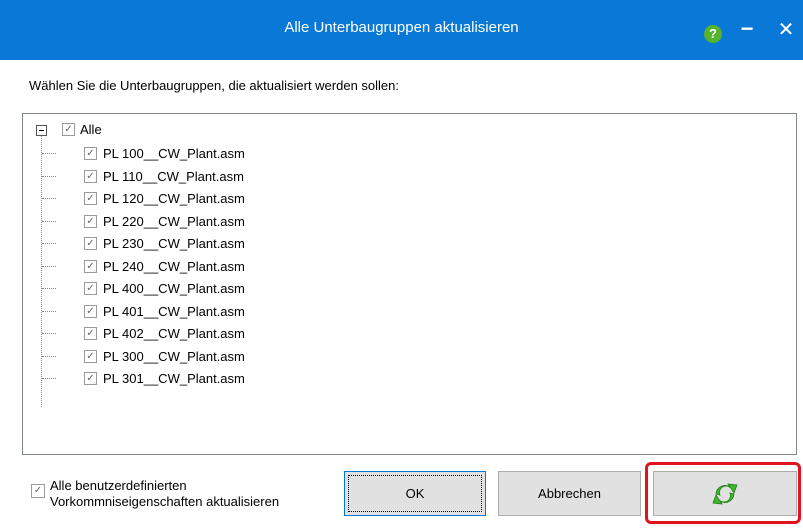 The height and width of the screenshot is (531, 803). What do you see at coordinates (174, 243) in the screenshot?
I see `tree-item-label: PL 230__CW_Plant.asm` at bounding box center [174, 243].